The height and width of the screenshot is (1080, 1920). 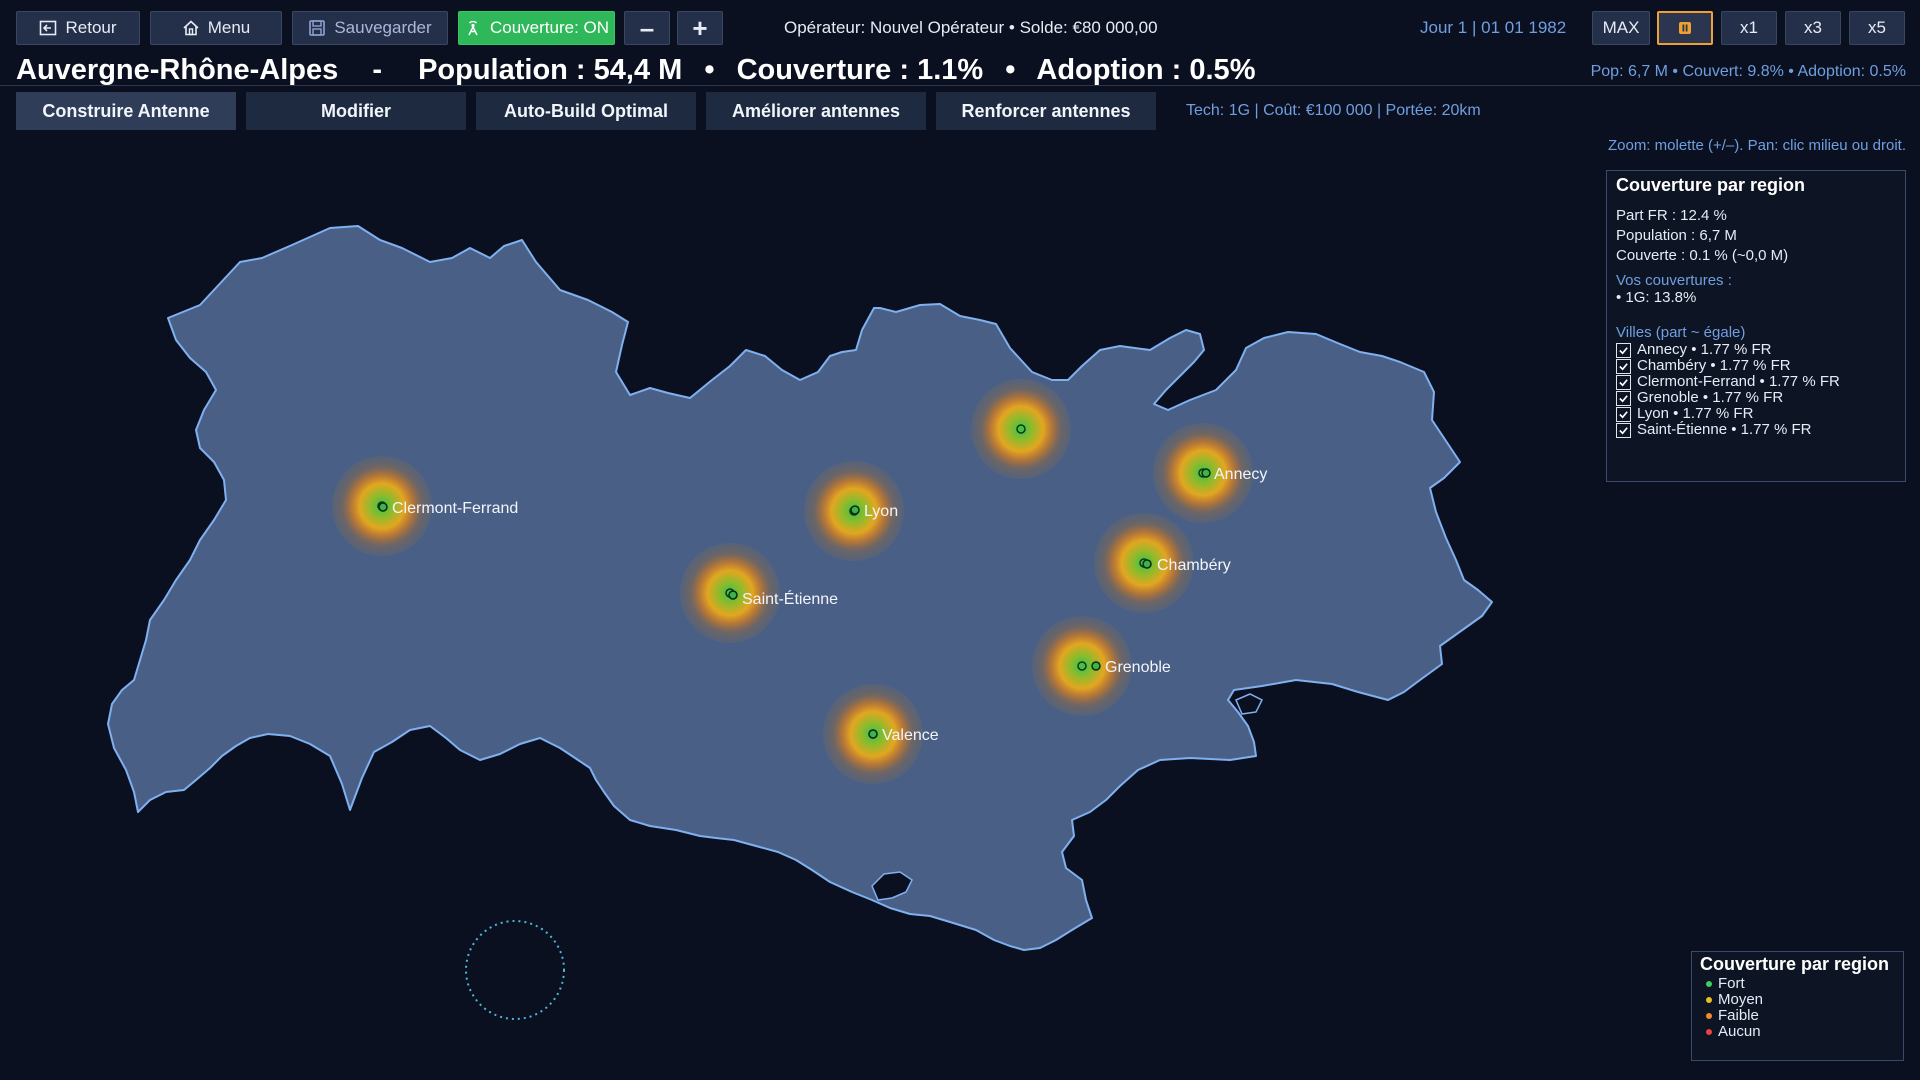 I want to click on city-filter-label: Chambéry • 1.77 % FR, so click(x=1714, y=365).